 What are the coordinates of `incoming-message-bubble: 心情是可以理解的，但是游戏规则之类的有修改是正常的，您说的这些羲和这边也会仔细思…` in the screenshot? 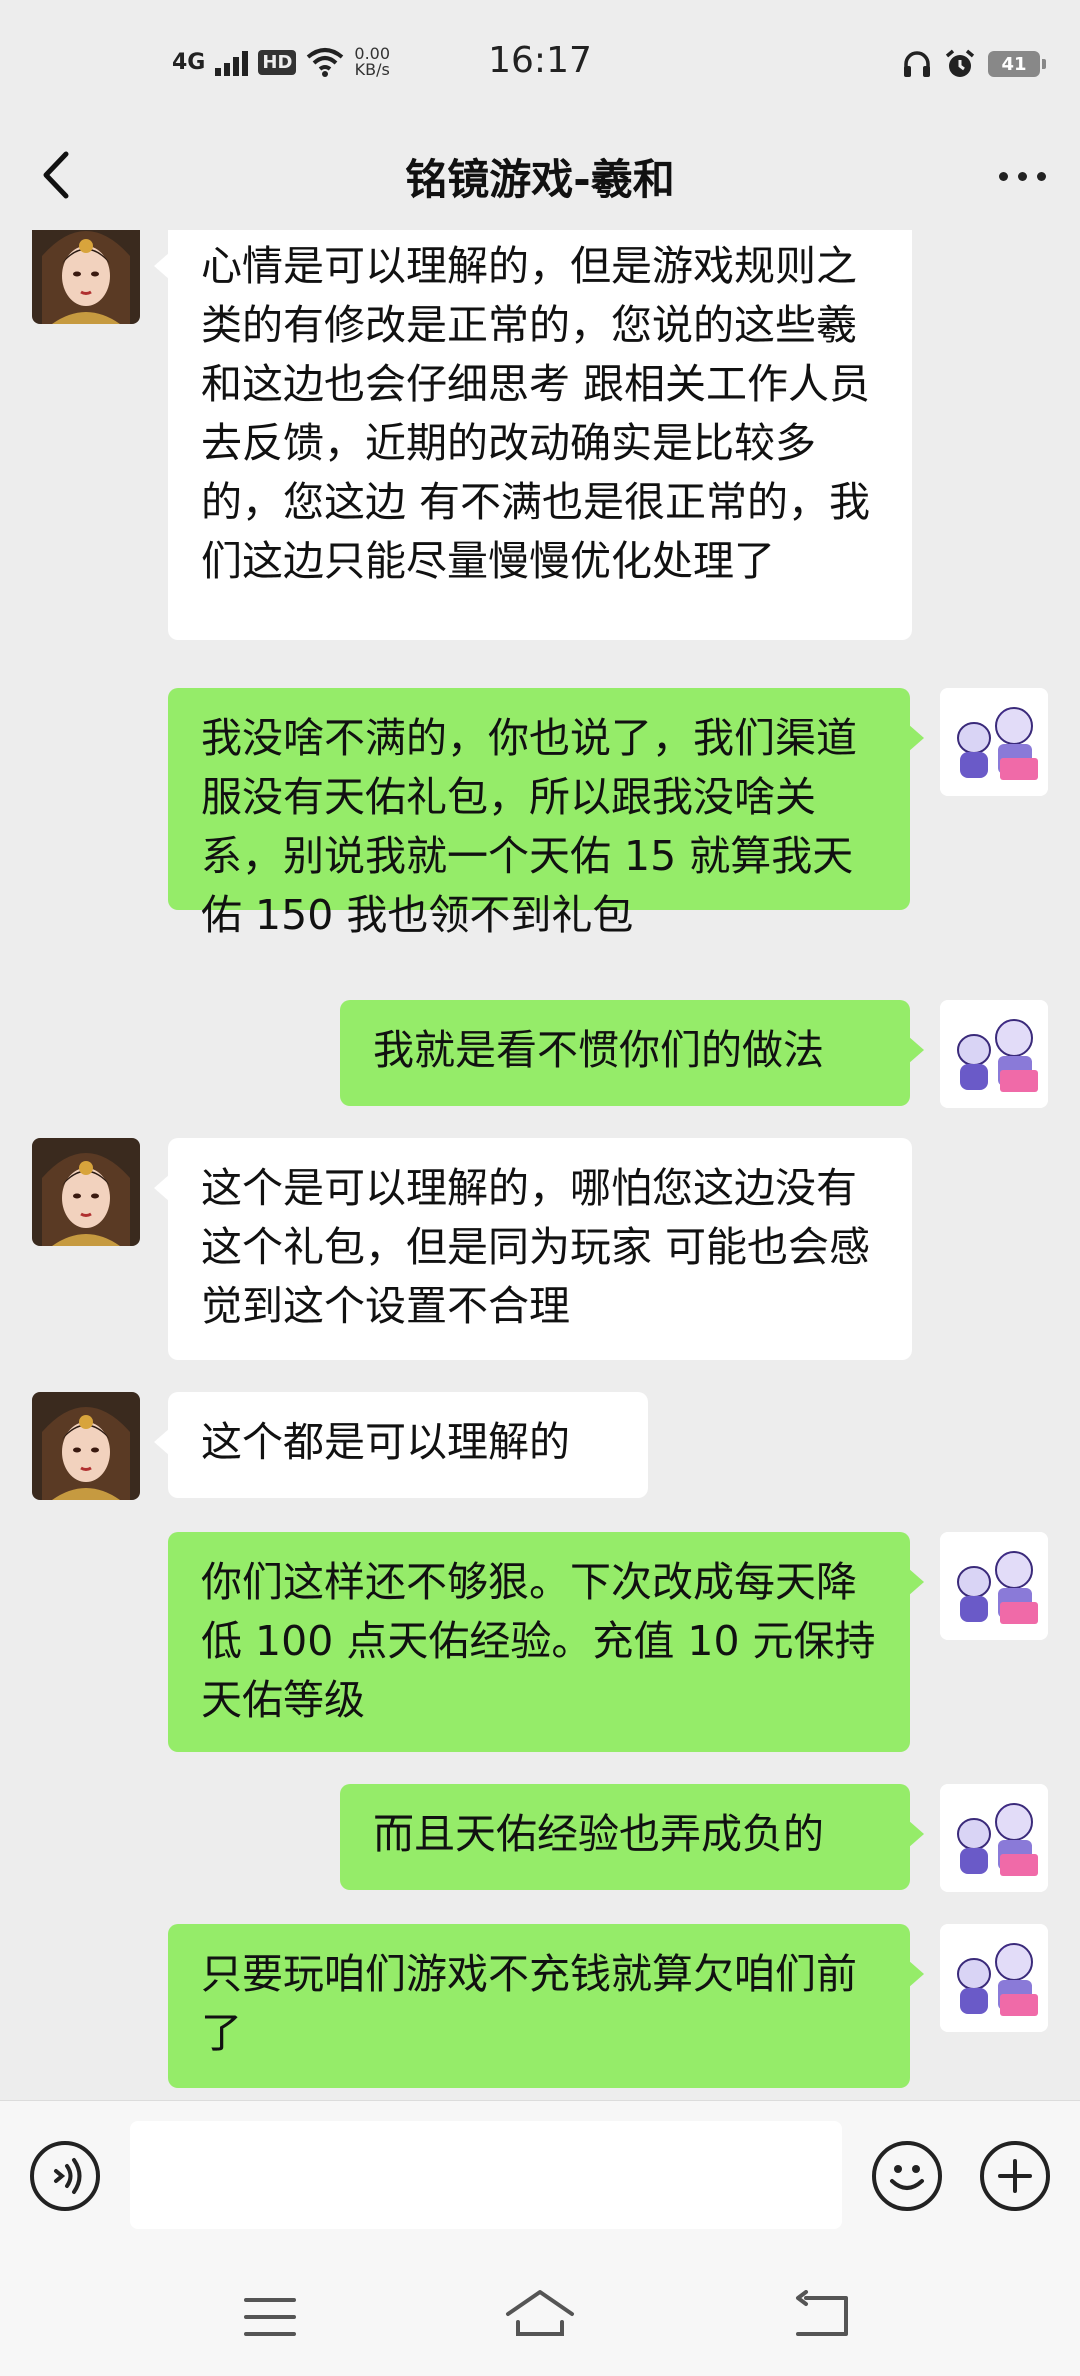 It's located at (533, 435).